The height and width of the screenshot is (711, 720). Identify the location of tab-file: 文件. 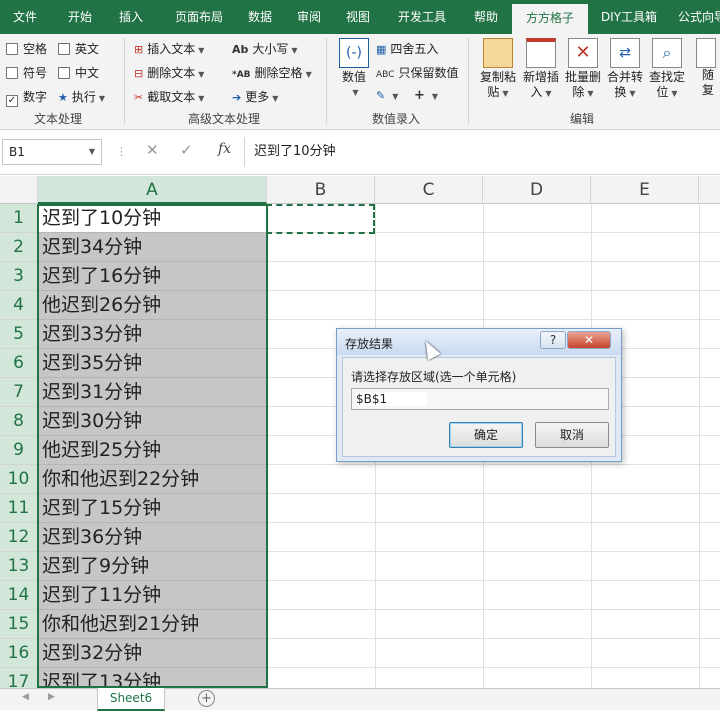
(25, 17).